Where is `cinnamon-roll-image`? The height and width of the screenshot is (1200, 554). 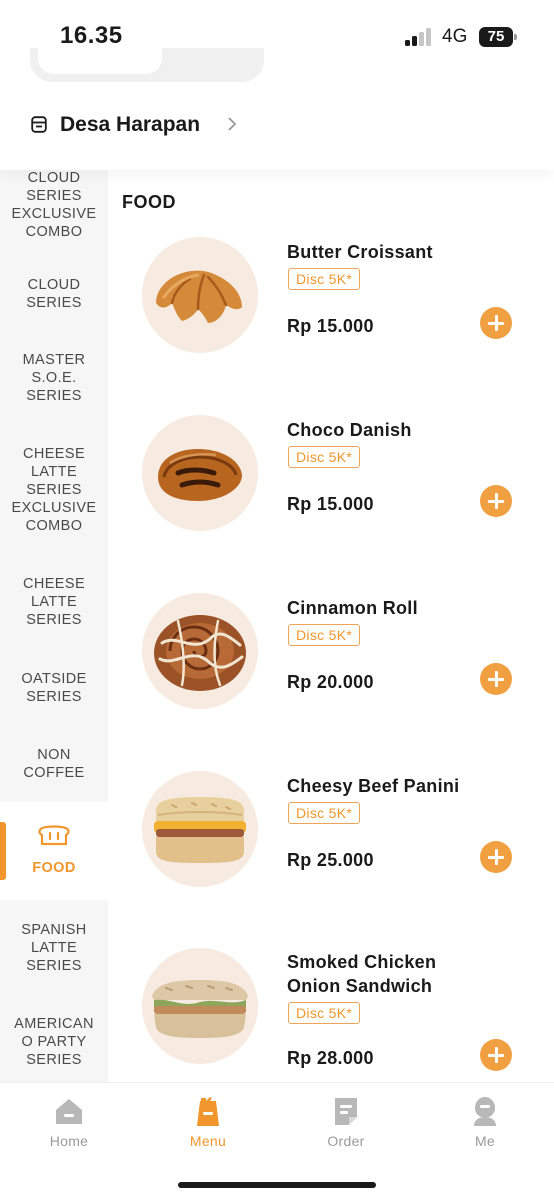
cinnamon-roll-image is located at coordinates (200, 651).